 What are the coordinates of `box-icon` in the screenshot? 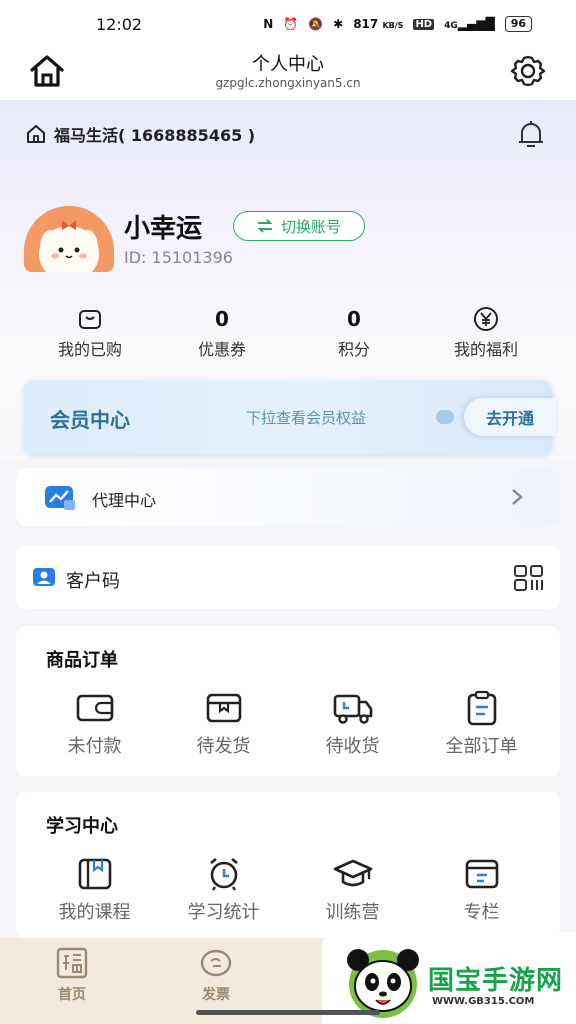 It's located at (223, 708).